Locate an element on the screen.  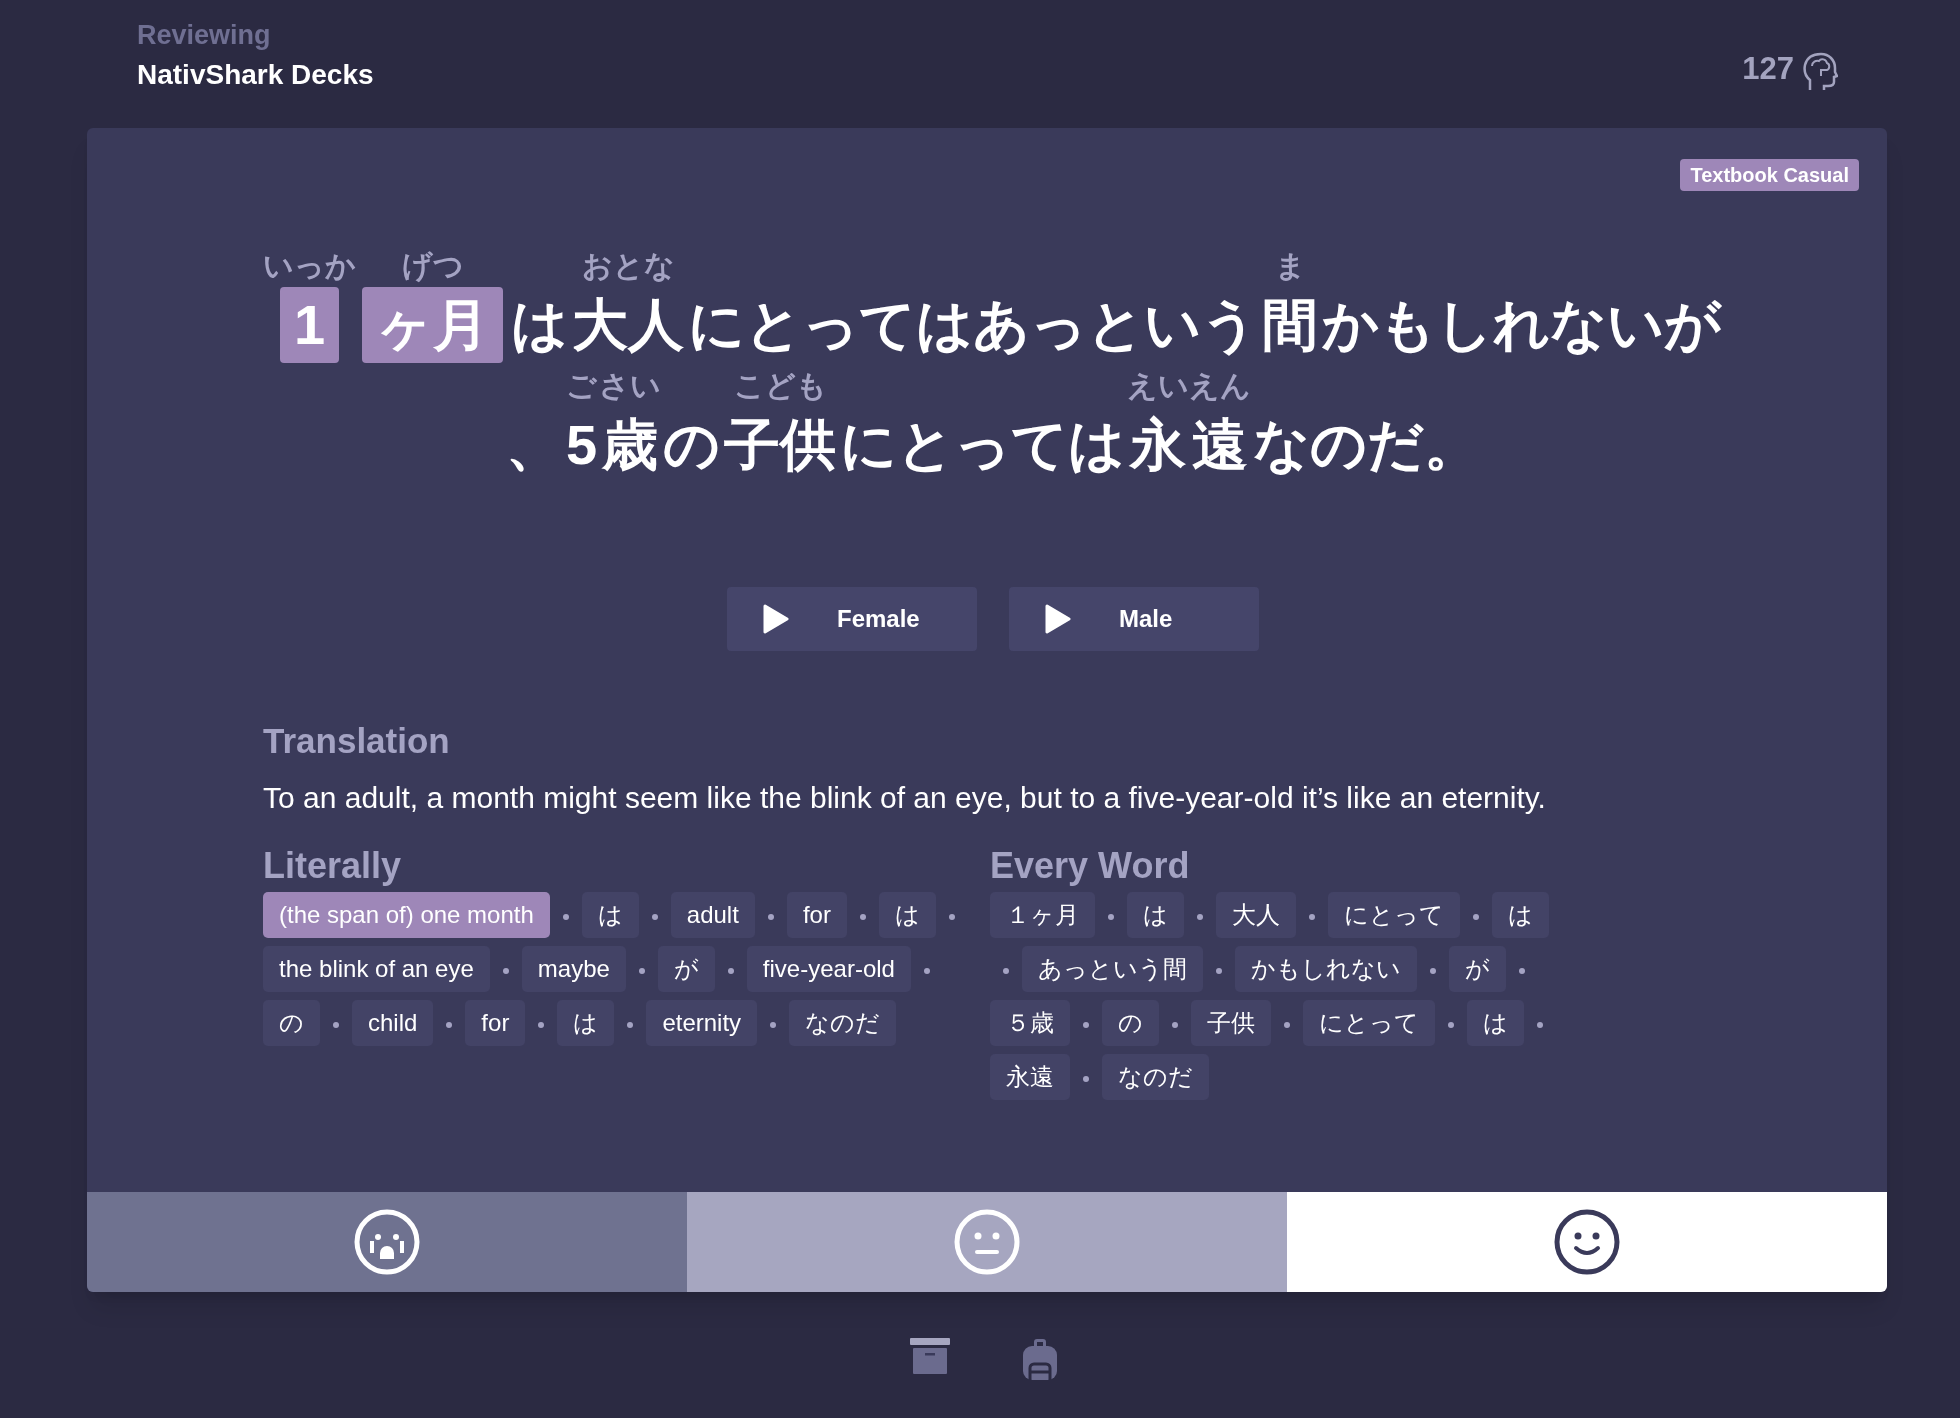
word-chip: 大人 is located at coordinates (1256, 914).